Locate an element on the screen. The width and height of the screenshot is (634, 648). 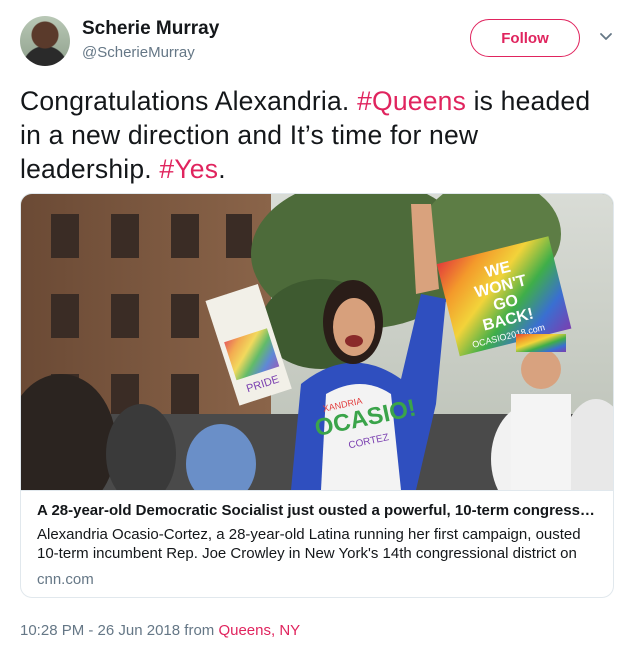
author-handle: @ScherieMurray is located at coordinates (138, 52).